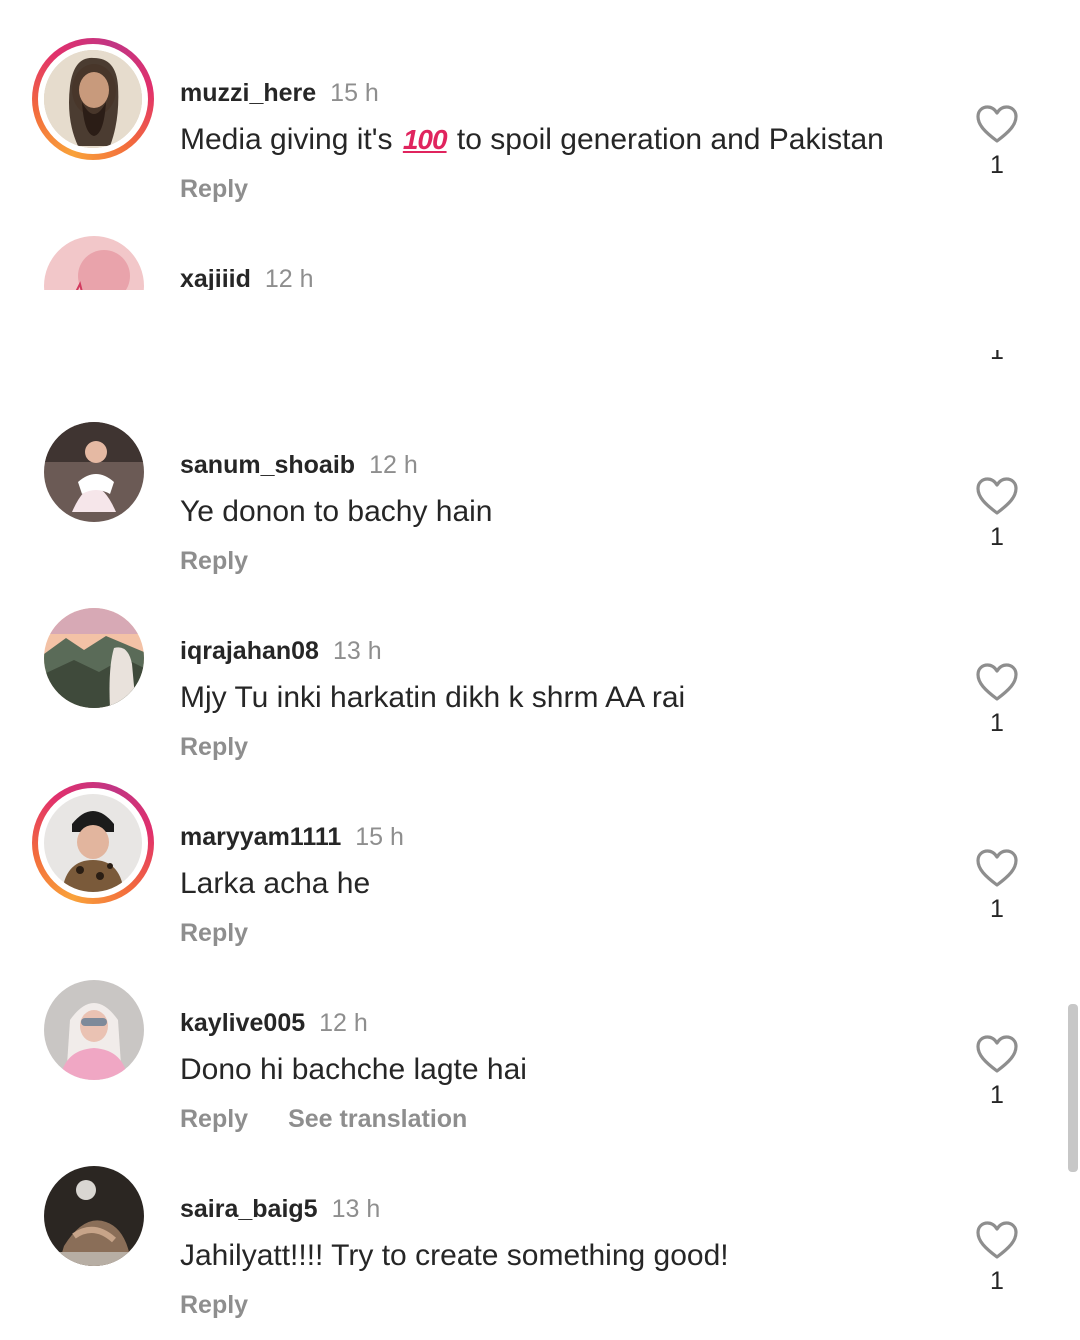 The image size is (1080, 1340). Describe the element at coordinates (1073, 1088) in the screenshot. I see `scrollbar-thumb` at that location.